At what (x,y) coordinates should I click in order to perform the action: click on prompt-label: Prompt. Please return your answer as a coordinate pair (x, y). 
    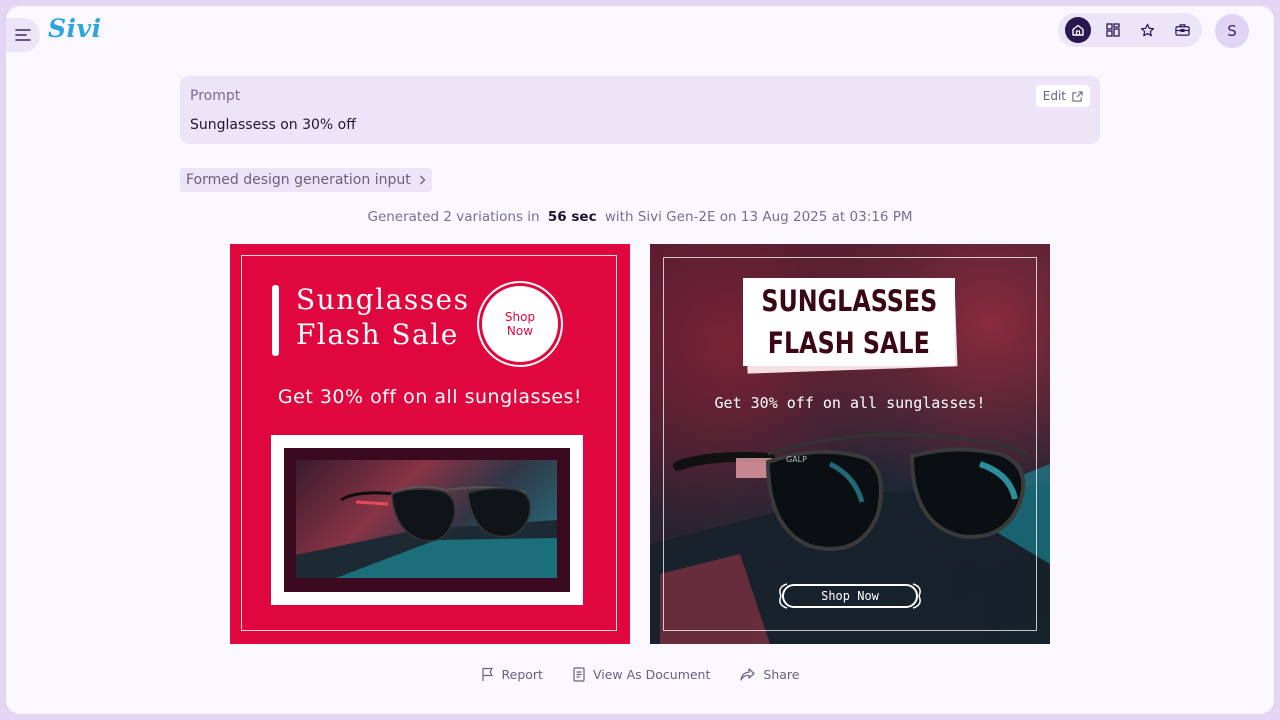
    Looking at the image, I should click on (215, 96).